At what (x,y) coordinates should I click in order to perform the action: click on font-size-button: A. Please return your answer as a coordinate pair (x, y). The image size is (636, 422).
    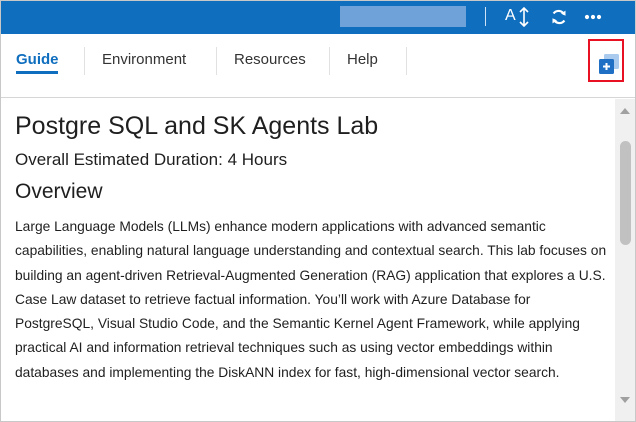
    Looking at the image, I should click on (518, 17).